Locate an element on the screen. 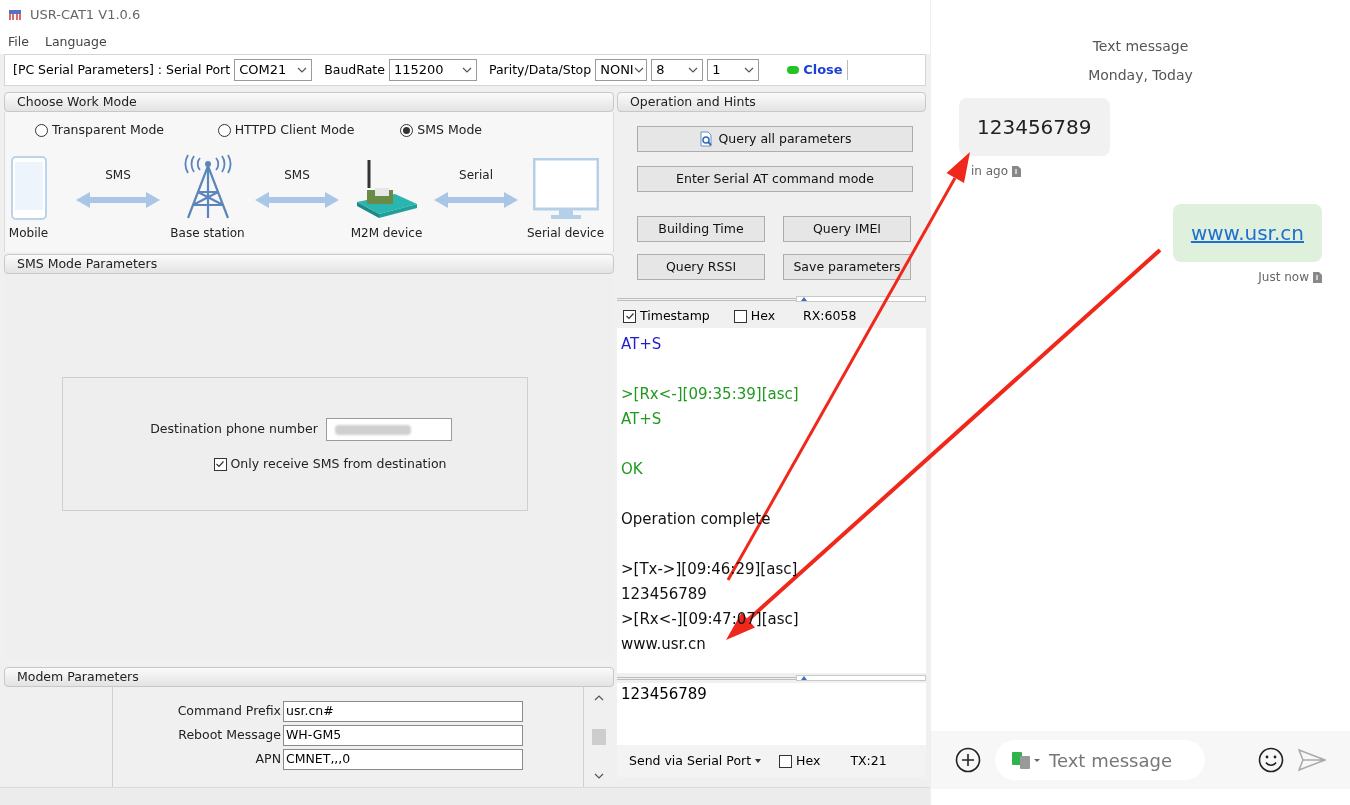  dropdown: COM21 is located at coordinates (273, 70).